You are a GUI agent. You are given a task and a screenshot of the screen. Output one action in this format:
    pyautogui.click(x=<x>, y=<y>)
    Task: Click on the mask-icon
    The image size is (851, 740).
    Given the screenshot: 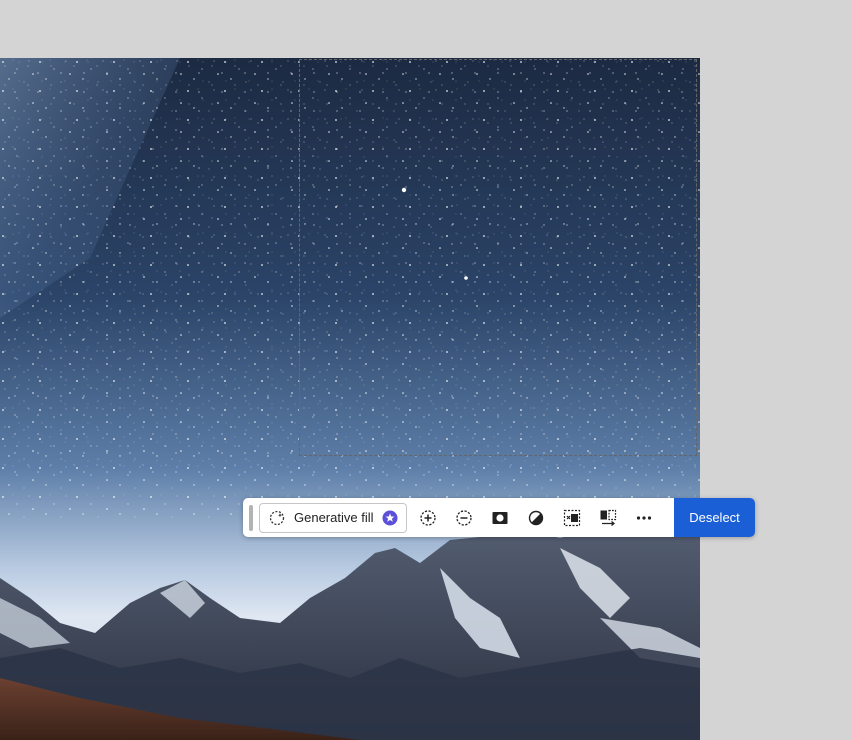 What is the action you would take?
    pyautogui.click(x=500, y=518)
    